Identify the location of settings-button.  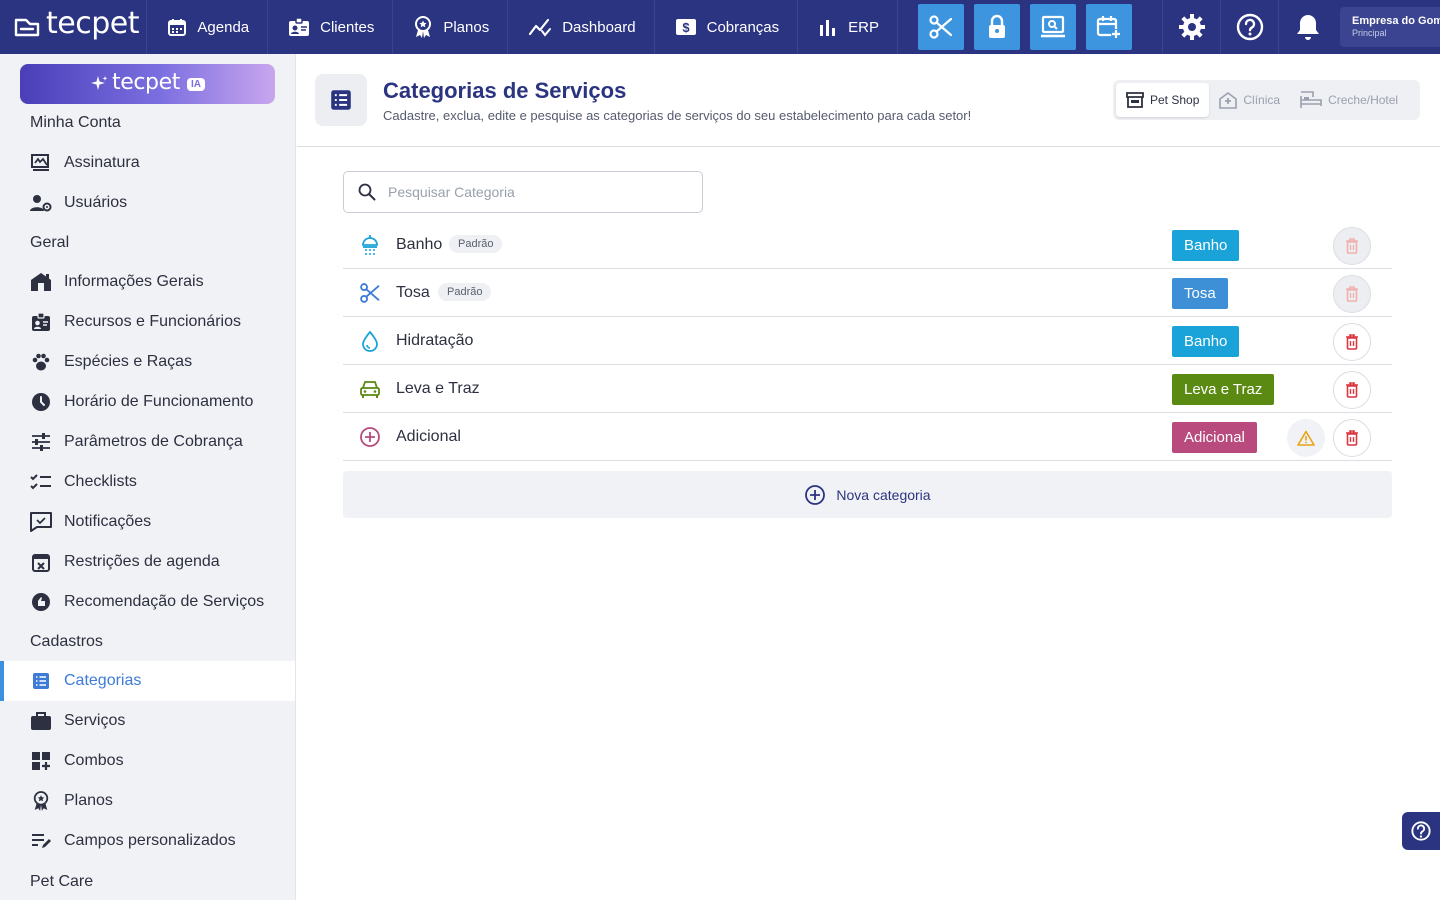
(1191, 27).